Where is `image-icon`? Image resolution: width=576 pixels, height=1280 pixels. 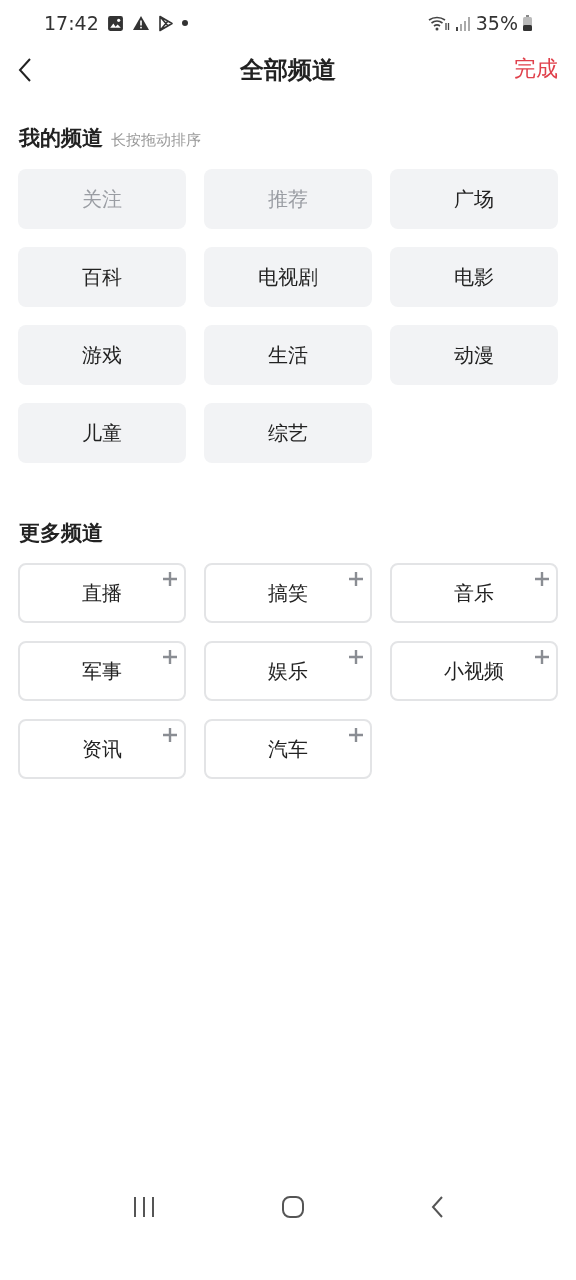
image-icon is located at coordinates (115, 23).